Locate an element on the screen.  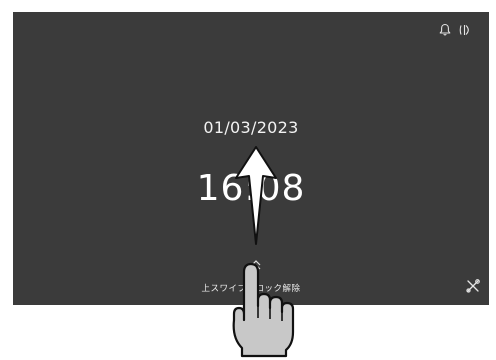
tools-icon is located at coordinates (473, 286).